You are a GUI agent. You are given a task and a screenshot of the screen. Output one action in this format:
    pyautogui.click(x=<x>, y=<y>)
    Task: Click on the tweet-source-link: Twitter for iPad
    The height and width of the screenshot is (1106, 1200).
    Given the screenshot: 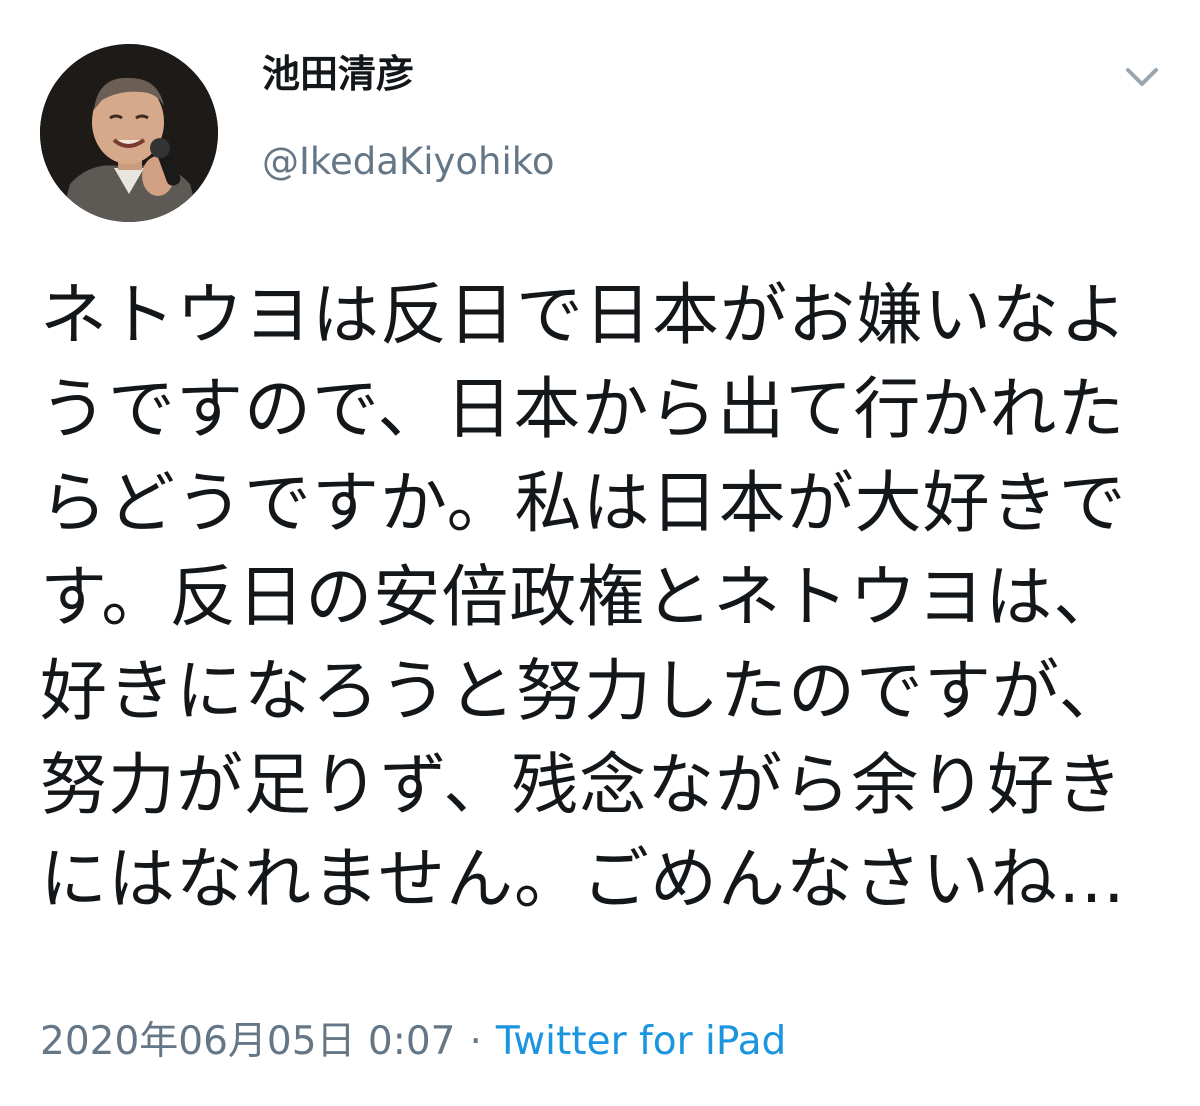 What is the action you would take?
    pyautogui.click(x=641, y=1041)
    